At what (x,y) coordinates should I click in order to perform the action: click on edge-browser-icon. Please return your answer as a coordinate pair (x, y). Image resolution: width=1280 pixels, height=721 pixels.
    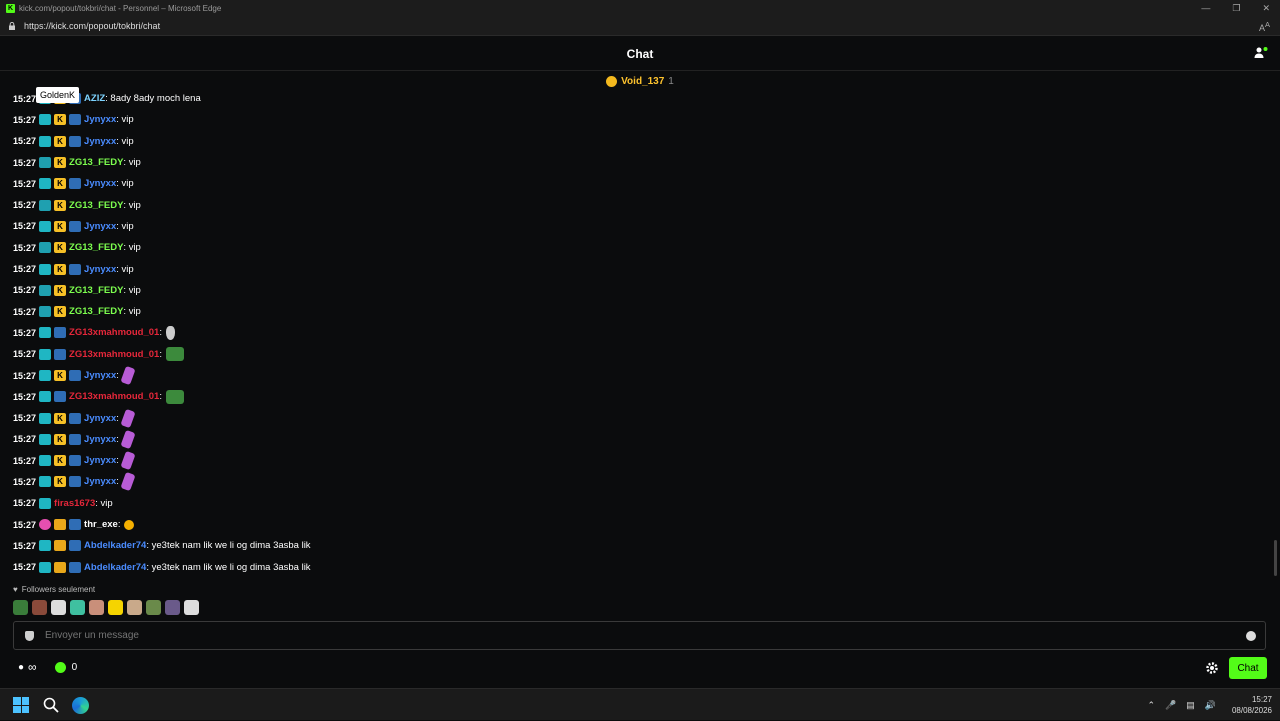
    Looking at the image, I should click on (80, 705).